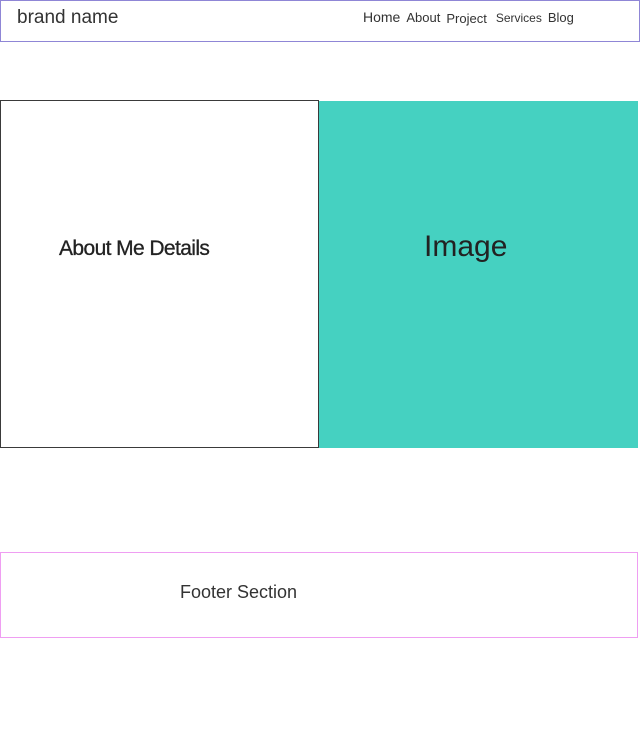 This screenshot has height=750, width=640. I want to click on about-me-heading: About Me Details, so click(134, 248).